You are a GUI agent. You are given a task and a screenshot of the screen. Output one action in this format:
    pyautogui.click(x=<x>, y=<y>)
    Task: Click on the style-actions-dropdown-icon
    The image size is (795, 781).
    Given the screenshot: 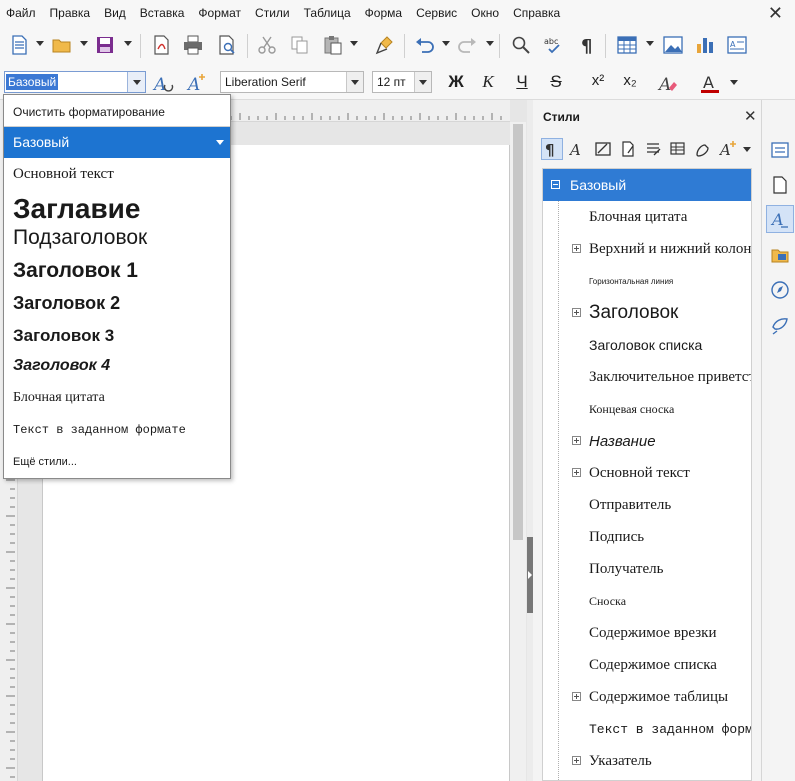 What is the action you would take?
    pyautogui.click(x=747, y=149)
    